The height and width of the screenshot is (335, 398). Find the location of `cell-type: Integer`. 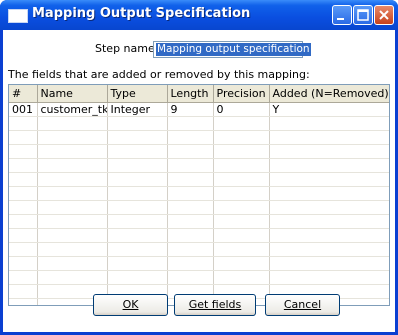

cell-type: Integer is located at coordinates (137, 109).